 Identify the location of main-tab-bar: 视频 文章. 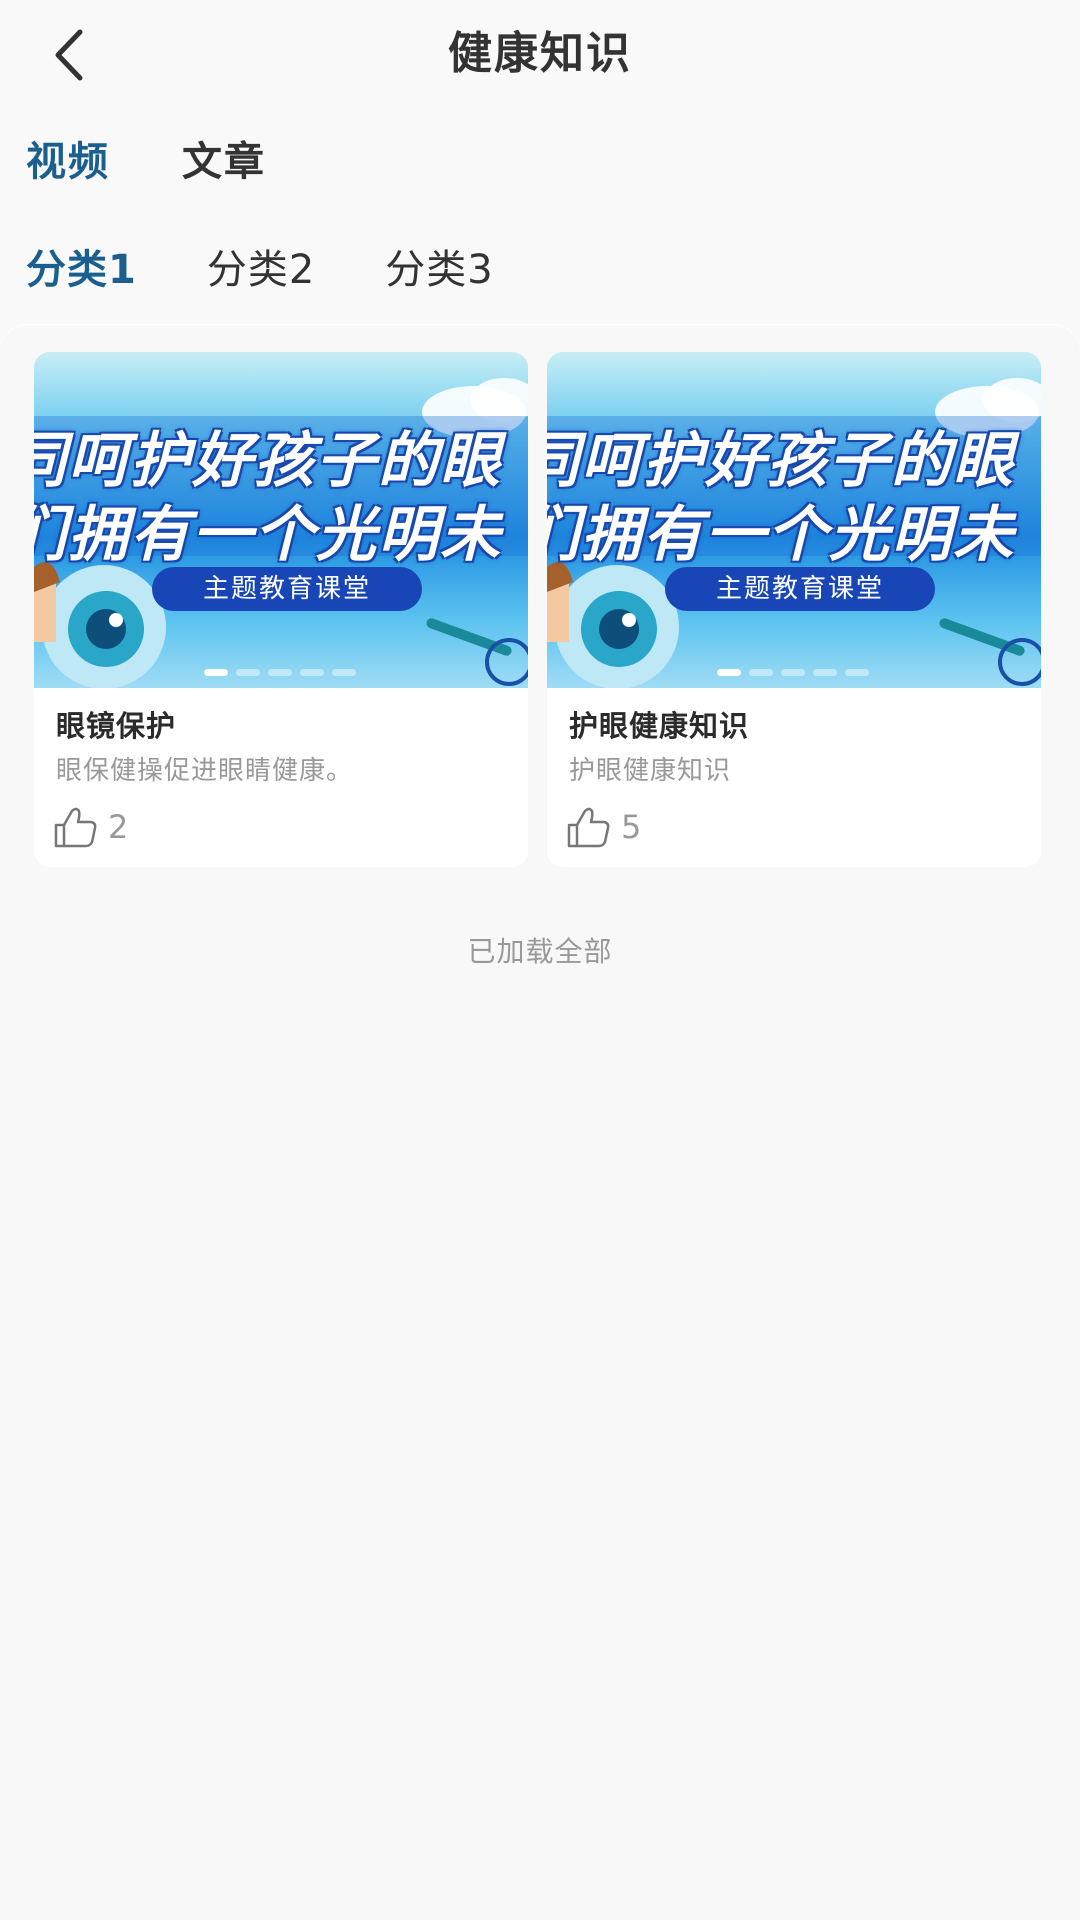
(146, 162).